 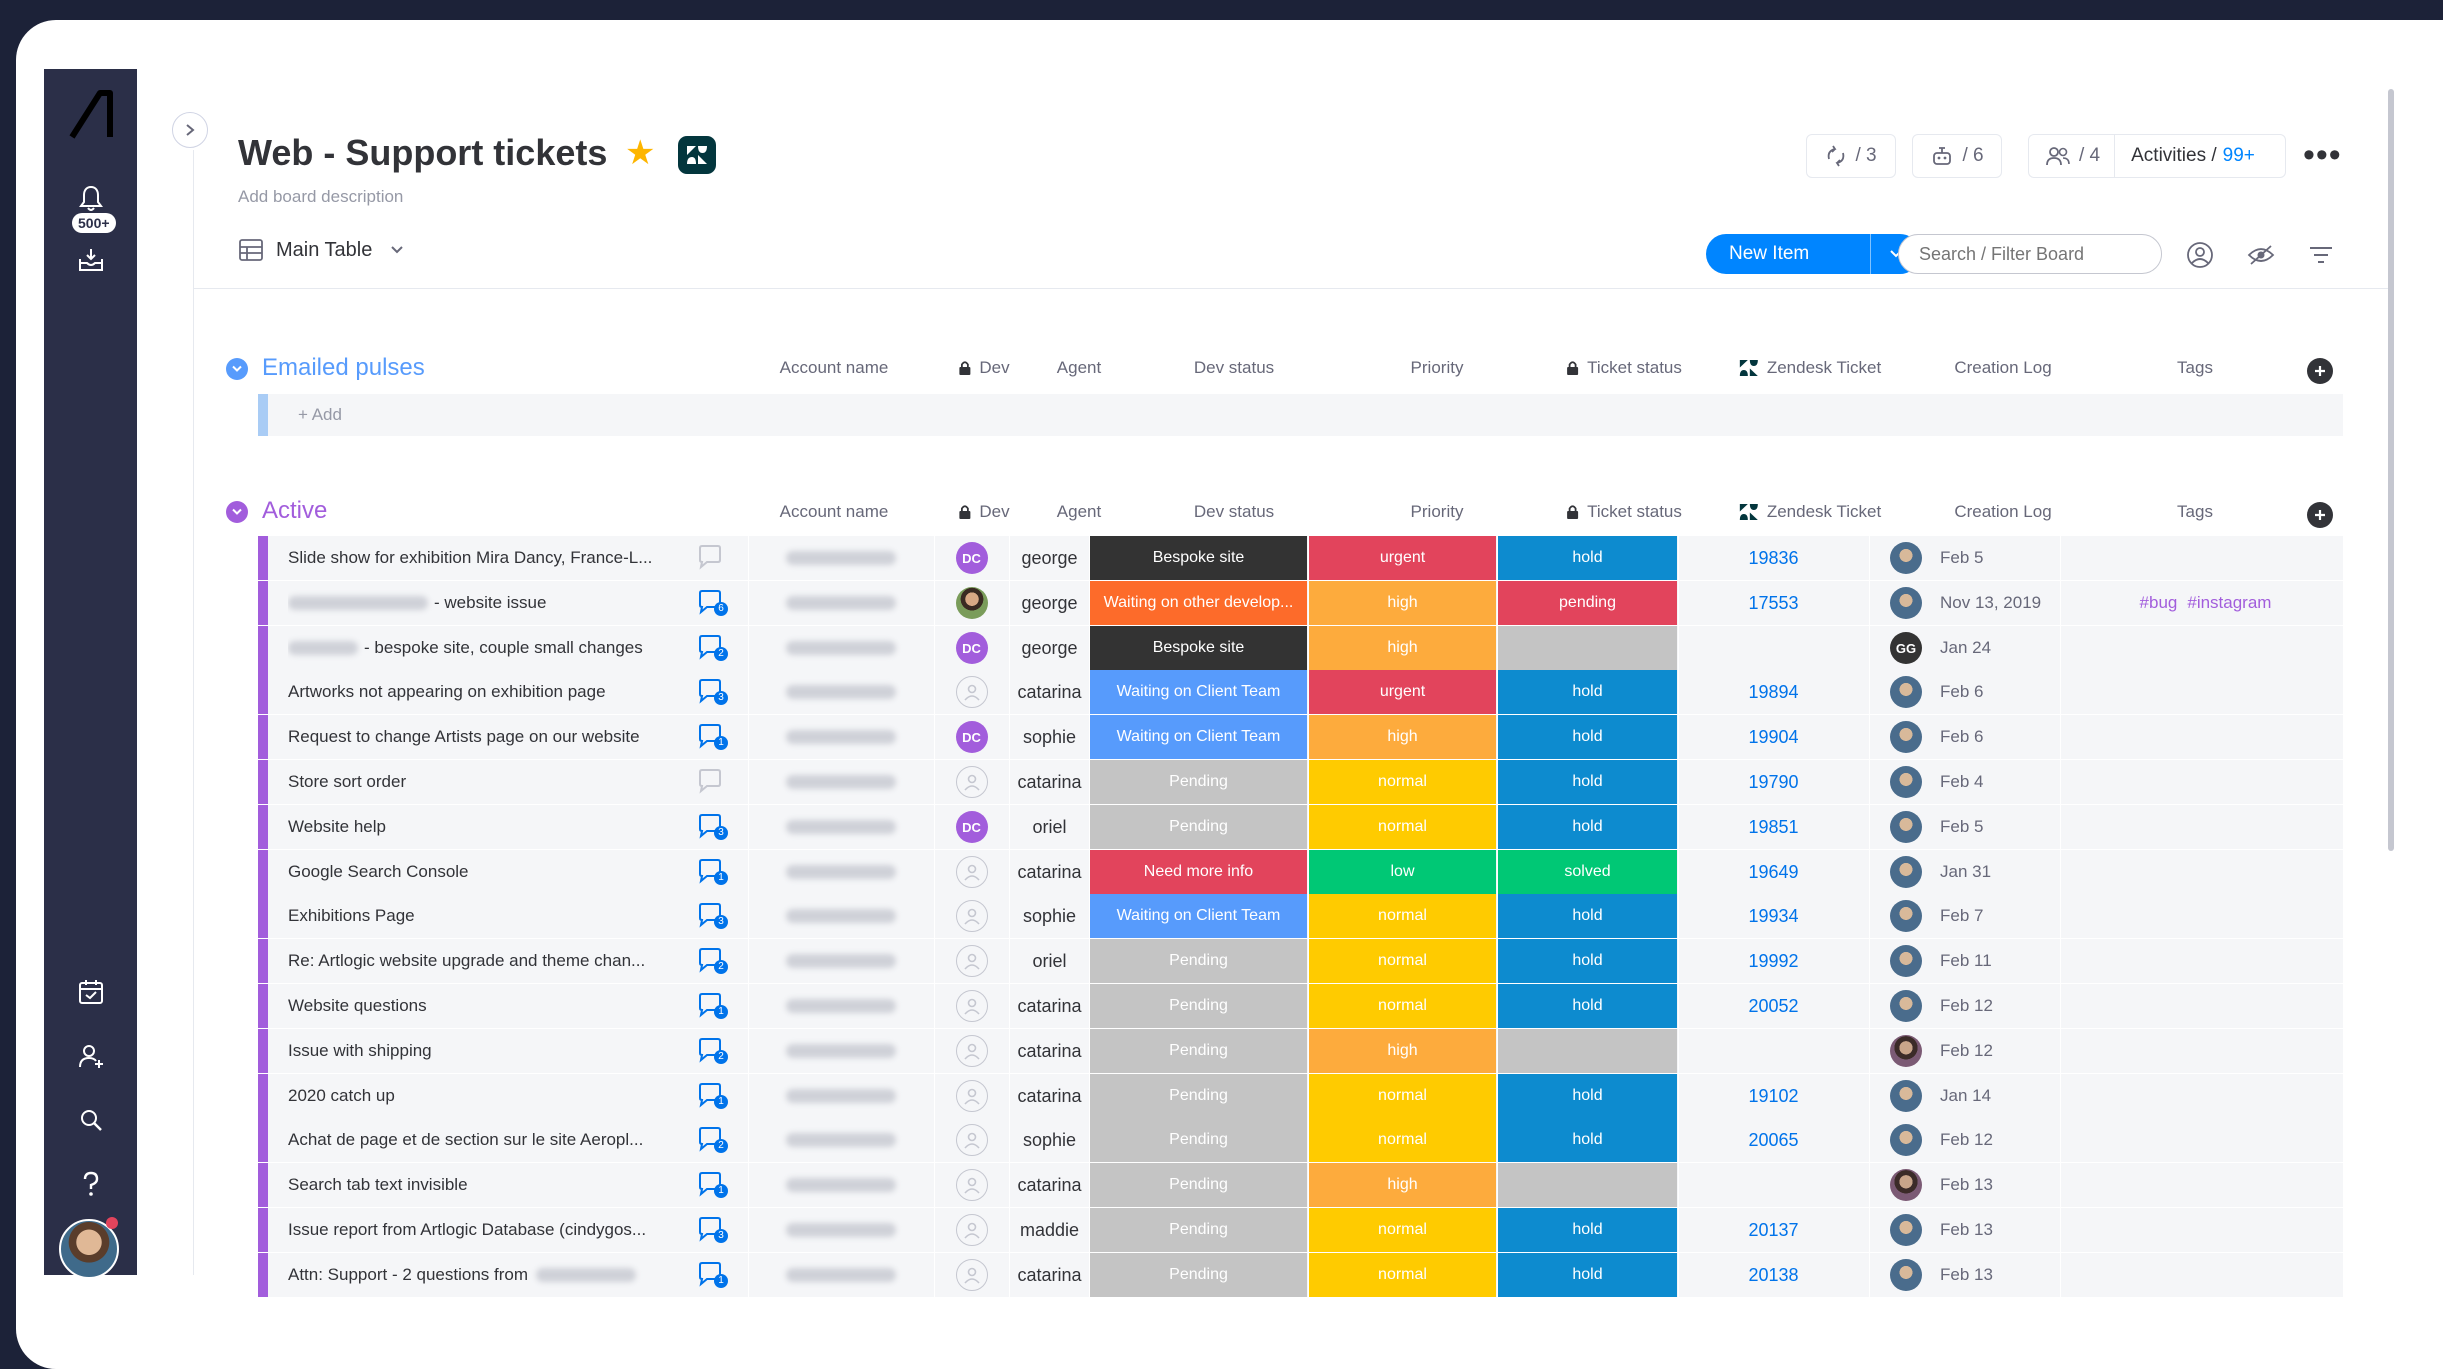 What do you see at coordinates (1402, 872) in the screenshot?
I see `priority-label: low` at bounding box center [1402, 872].